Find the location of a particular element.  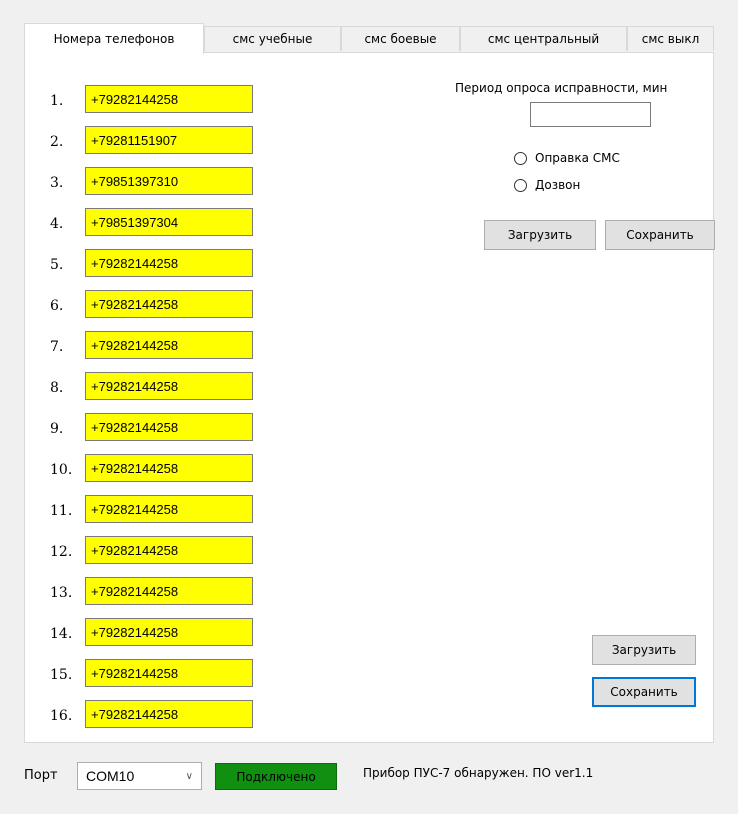

row-number: 14. is located at coordinates (61, 634).